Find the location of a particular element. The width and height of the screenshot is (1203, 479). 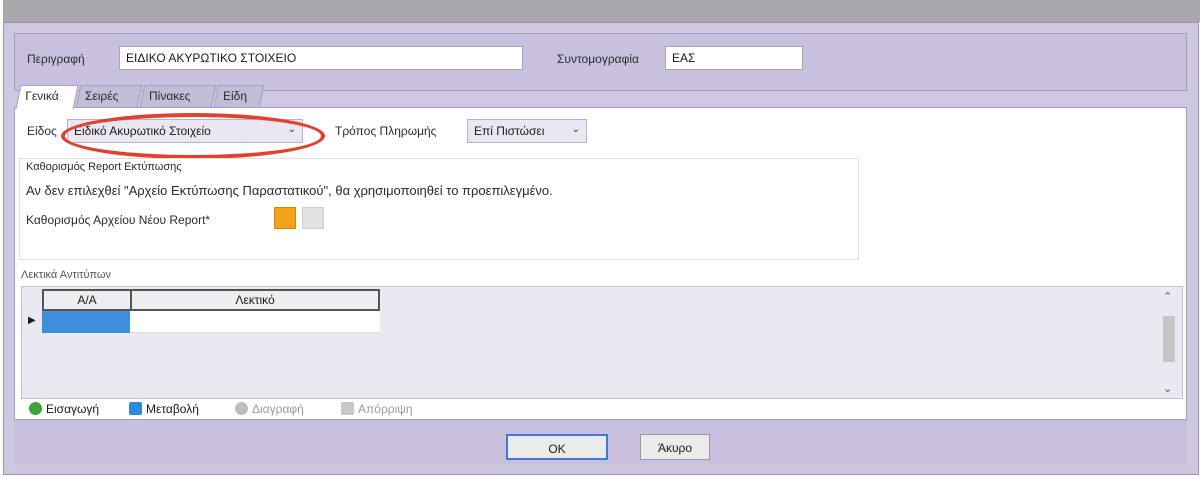

chevron-down-icon: ⌄ is located at coordinates (575, 129).